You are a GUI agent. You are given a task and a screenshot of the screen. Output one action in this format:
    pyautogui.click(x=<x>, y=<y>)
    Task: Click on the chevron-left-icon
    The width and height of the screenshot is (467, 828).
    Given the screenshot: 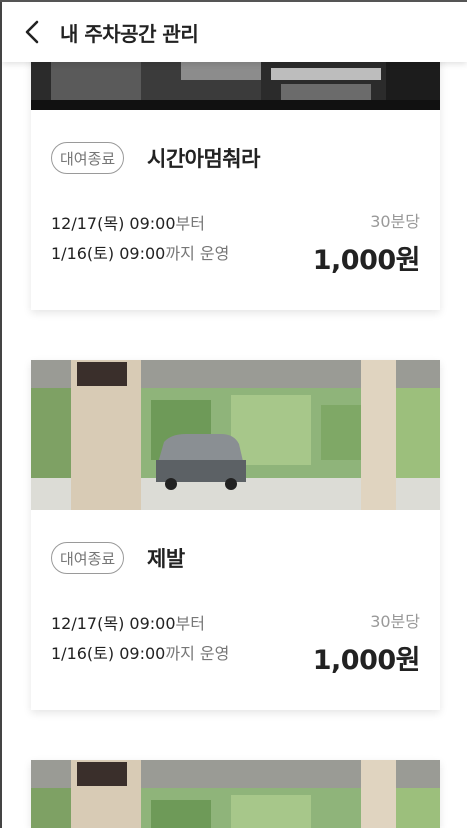 What is the action you would take?
    pyautogui.click(x=32, y=32)
    